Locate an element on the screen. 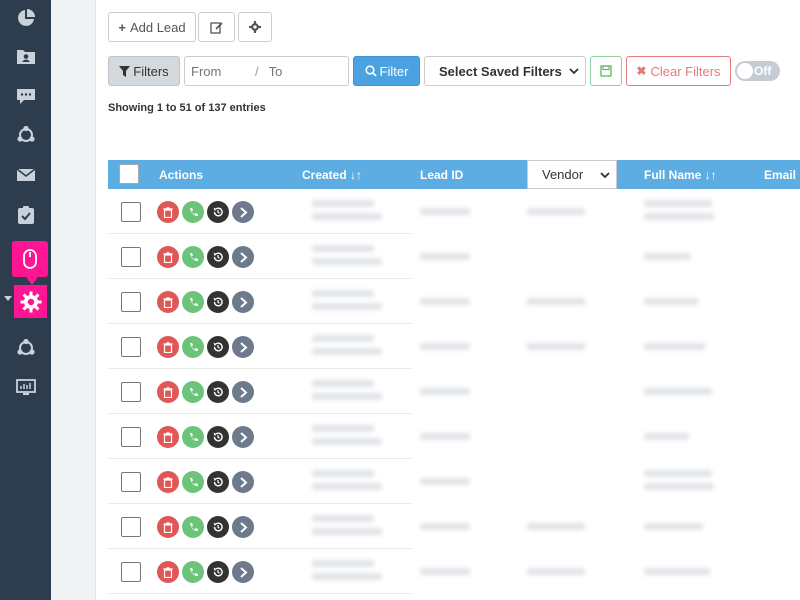 This screenshot has width=800, height=600. clear-filters-button: ✖ Clear Filters is located at coordinates (678, 71).